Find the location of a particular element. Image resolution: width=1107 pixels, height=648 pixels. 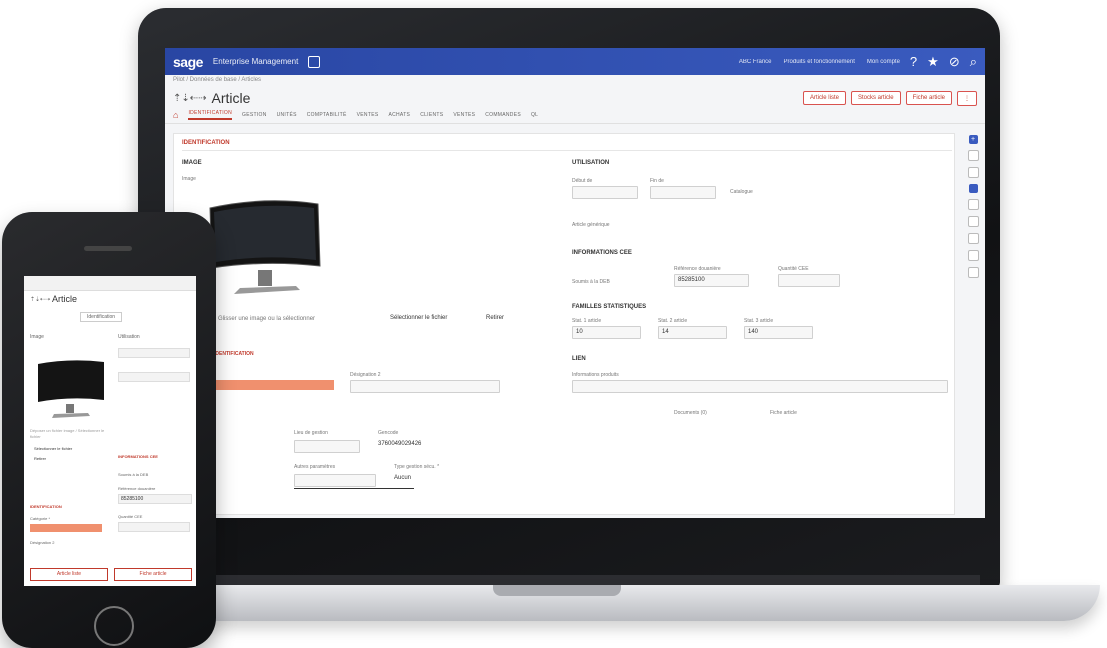

cycle-label: Type gestion sécu. * is located at coordinates (417, 467).